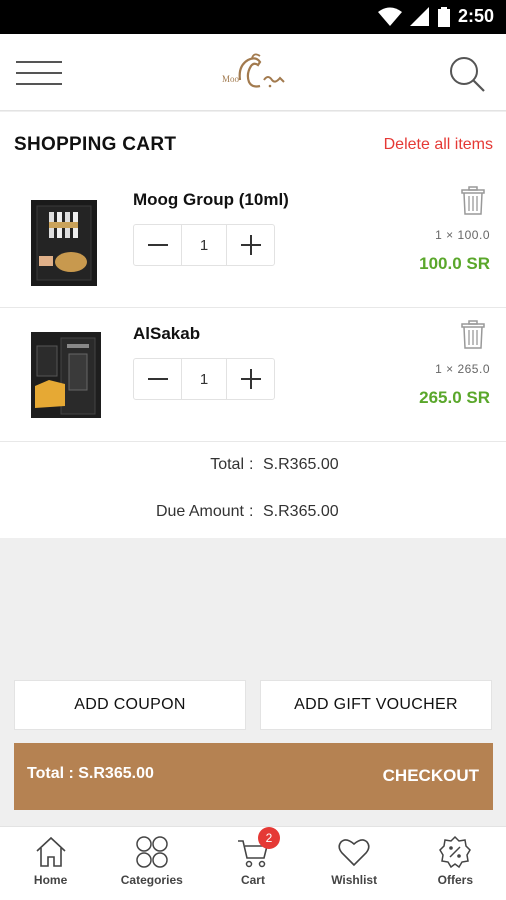 Image resolution: width=506 pixels, height=900 pixels. Describe the element at coordinates (431, 776) in the screenshot. I see `checkout-button: CHECKOUT` at that location.